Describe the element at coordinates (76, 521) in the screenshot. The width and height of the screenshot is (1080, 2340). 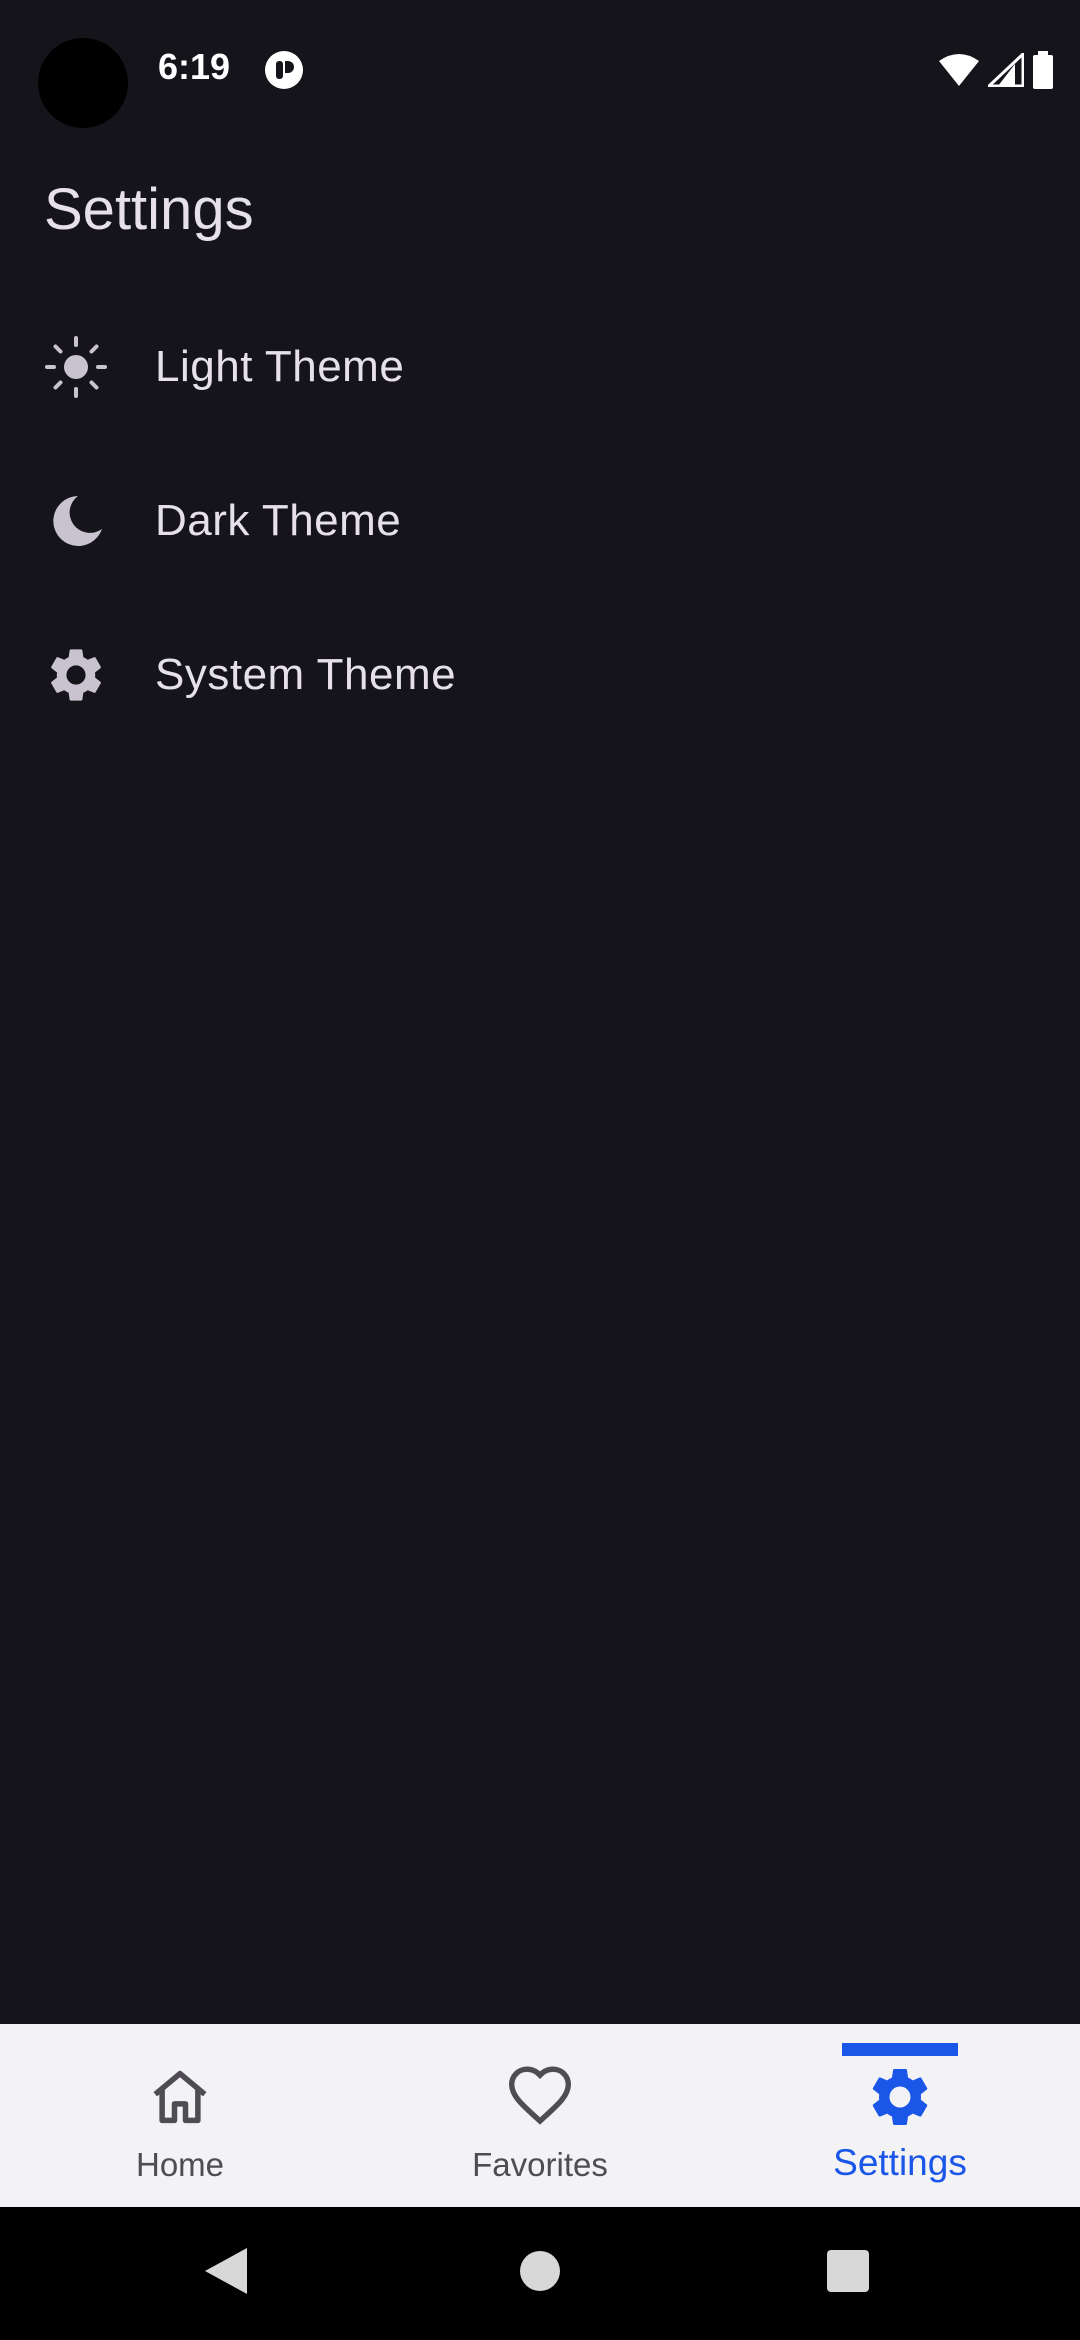
I see `moon-icon` at that location.